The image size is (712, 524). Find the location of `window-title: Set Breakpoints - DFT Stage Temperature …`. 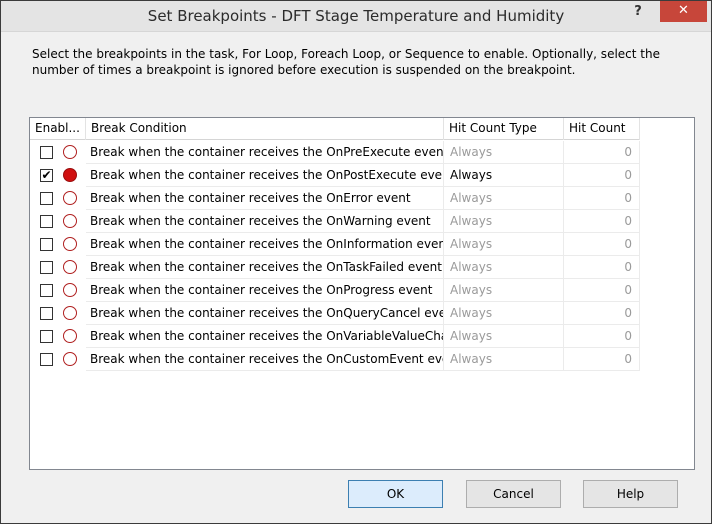

window-title: Set Breakpoints - DFT Stage Temperature … is located at coordinates (356, 16).